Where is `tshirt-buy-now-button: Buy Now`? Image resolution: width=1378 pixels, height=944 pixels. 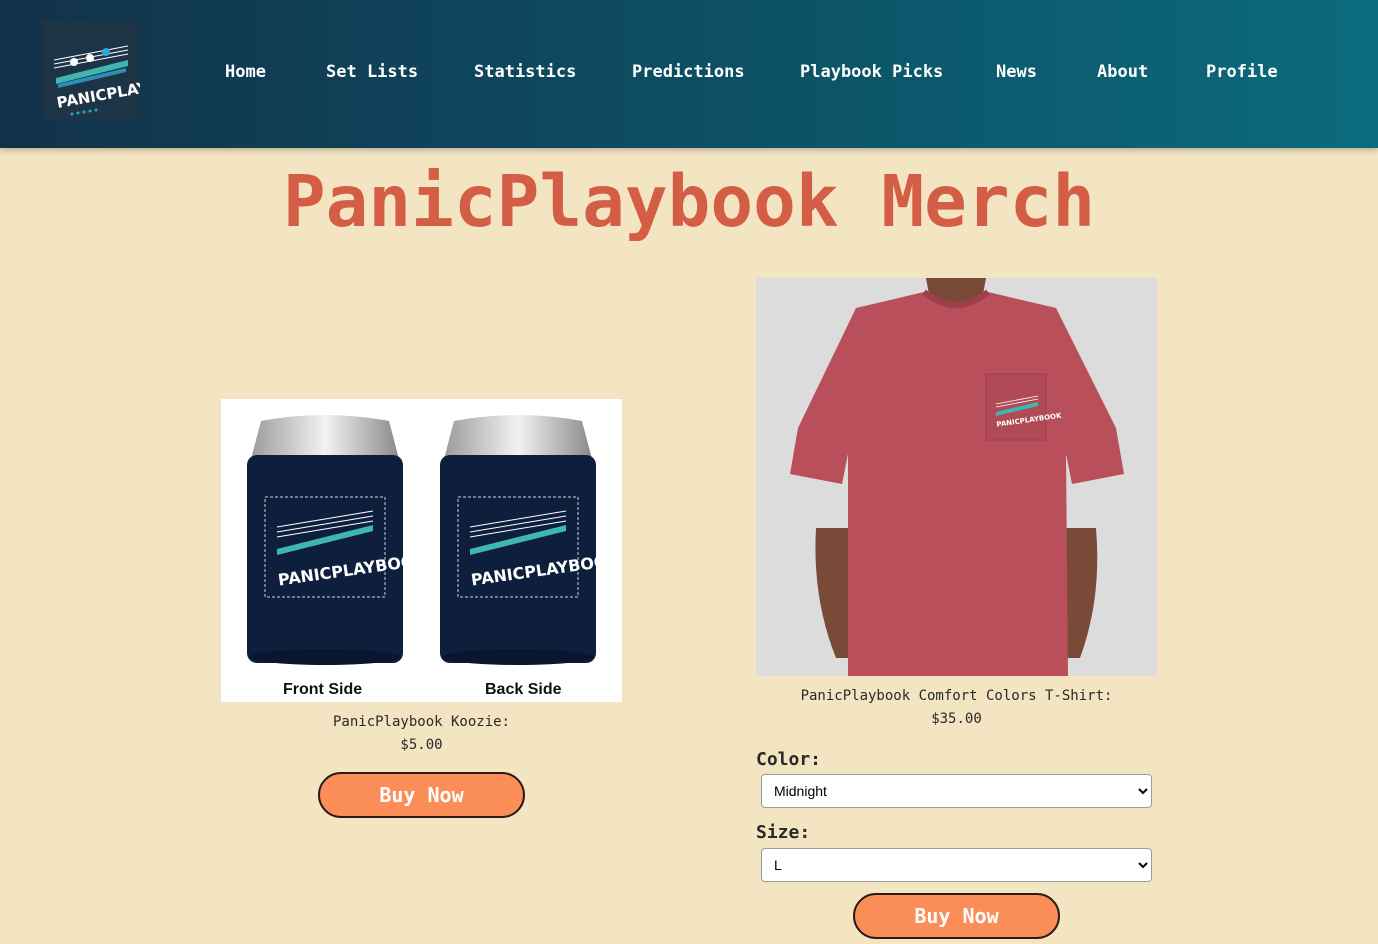 tshirt-buy-now-button: Buy Now is located at coordinates (956, 916).